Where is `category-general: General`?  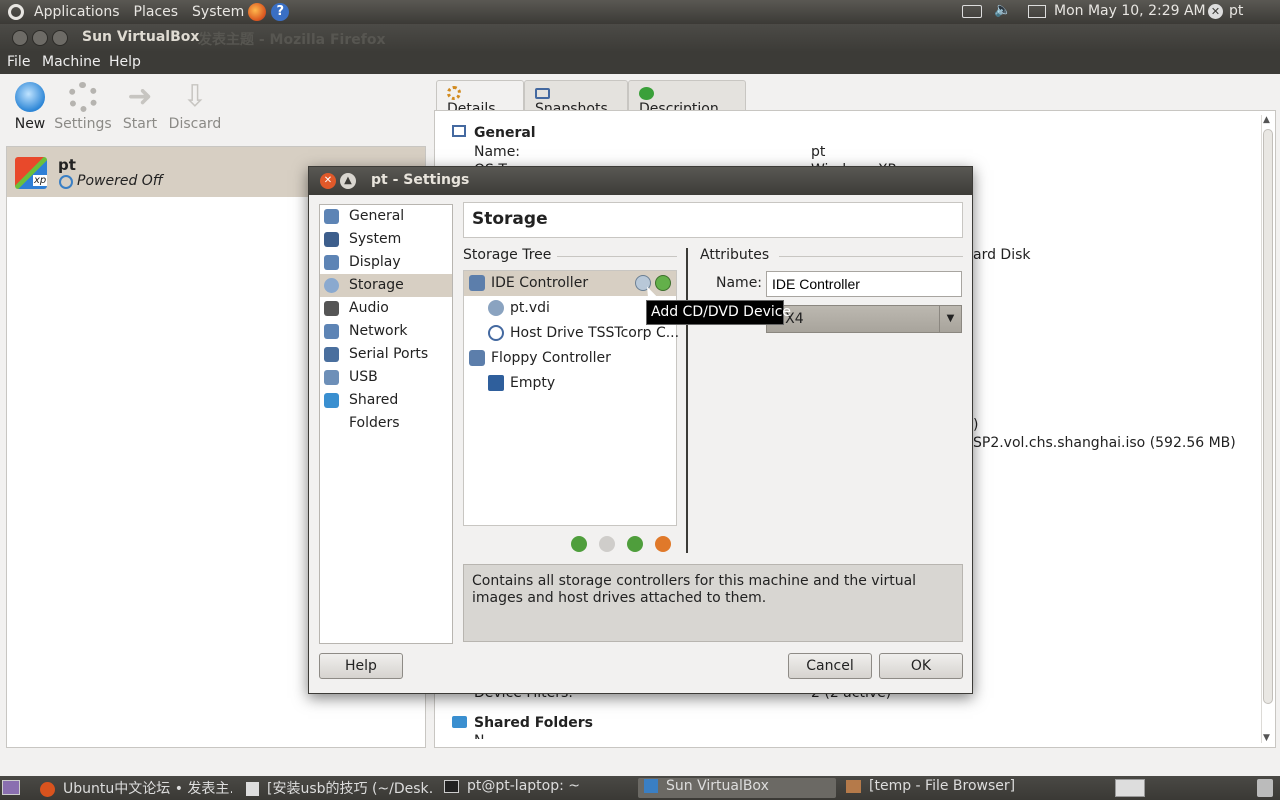 category-general: General is located at coordinates (386, 216).